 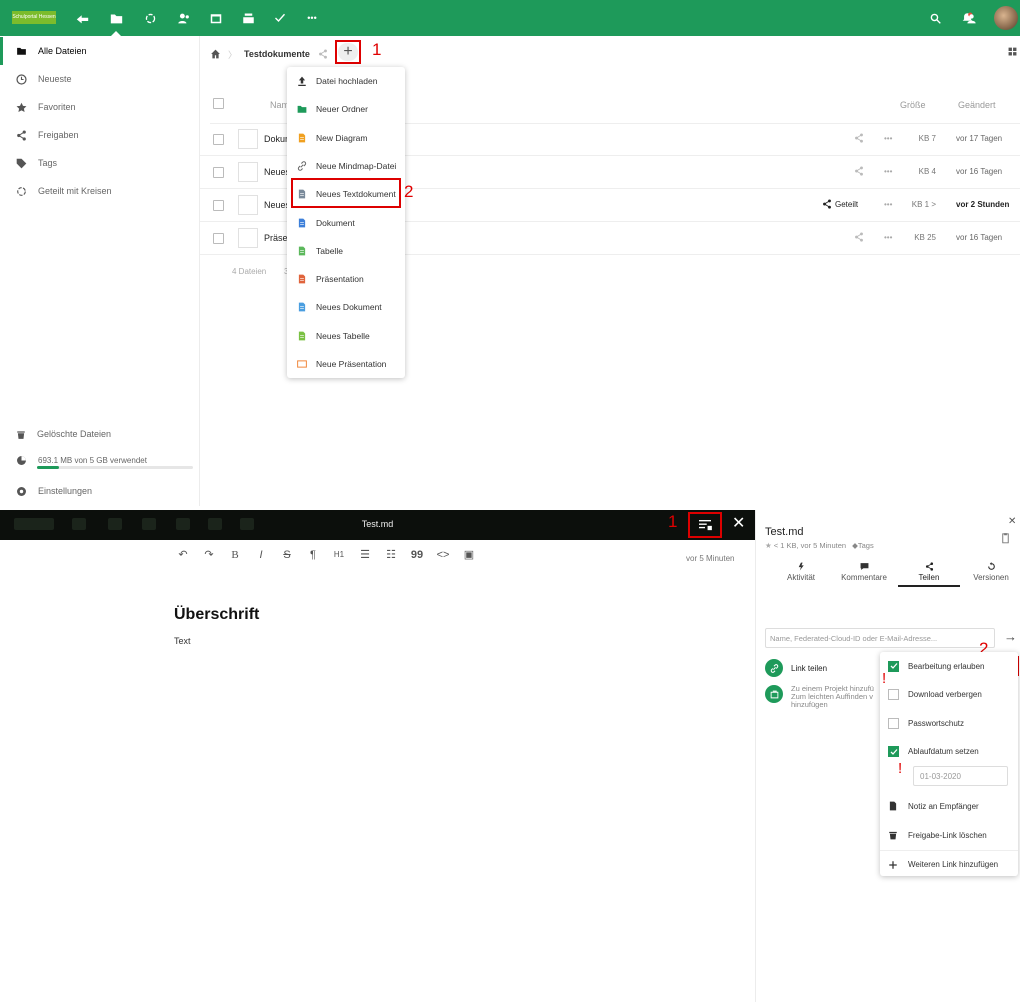 What do you see at coordinates (346, 364) in the screenshot?
I see `menu-item-presentation: Neue Präsentation` at bounding box center [346, 364].